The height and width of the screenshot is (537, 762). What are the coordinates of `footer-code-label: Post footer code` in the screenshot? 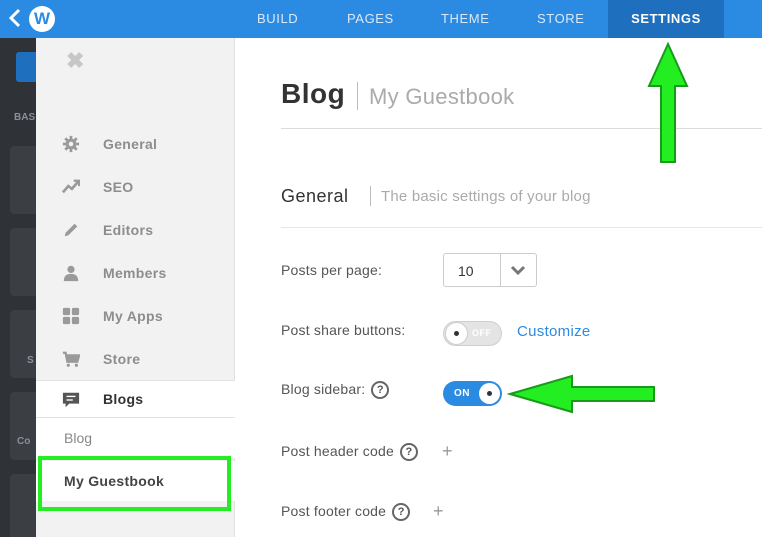 It's located at (334, 511).